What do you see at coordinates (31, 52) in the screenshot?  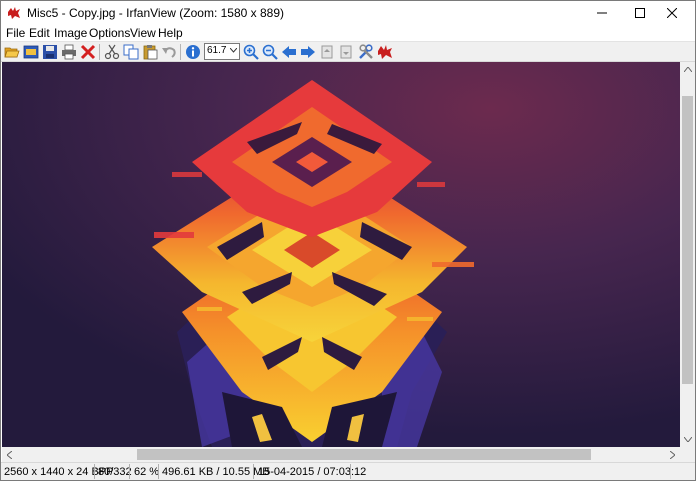 I see `slideshow-icon` at bounding box center [31, 52].